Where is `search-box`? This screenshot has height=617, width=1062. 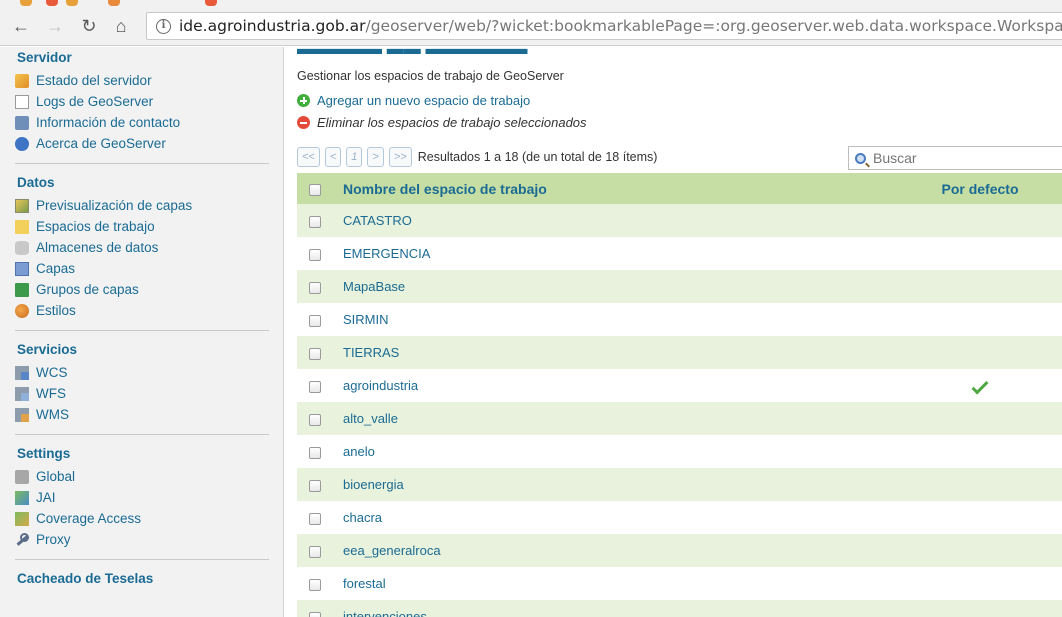 search-box is located at coordinates (955, 158).